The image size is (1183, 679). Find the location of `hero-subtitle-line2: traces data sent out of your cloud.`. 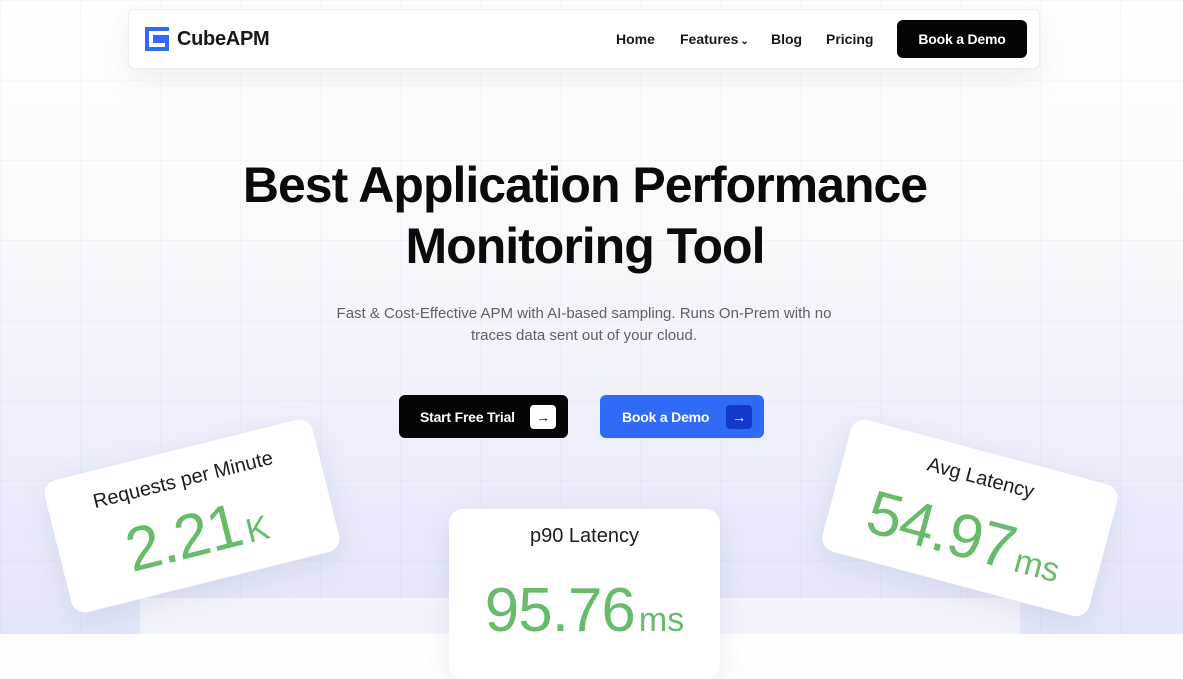

hero-subtitle-line2: traces data sent out of your cloud. is located at coordinates (584, 335).